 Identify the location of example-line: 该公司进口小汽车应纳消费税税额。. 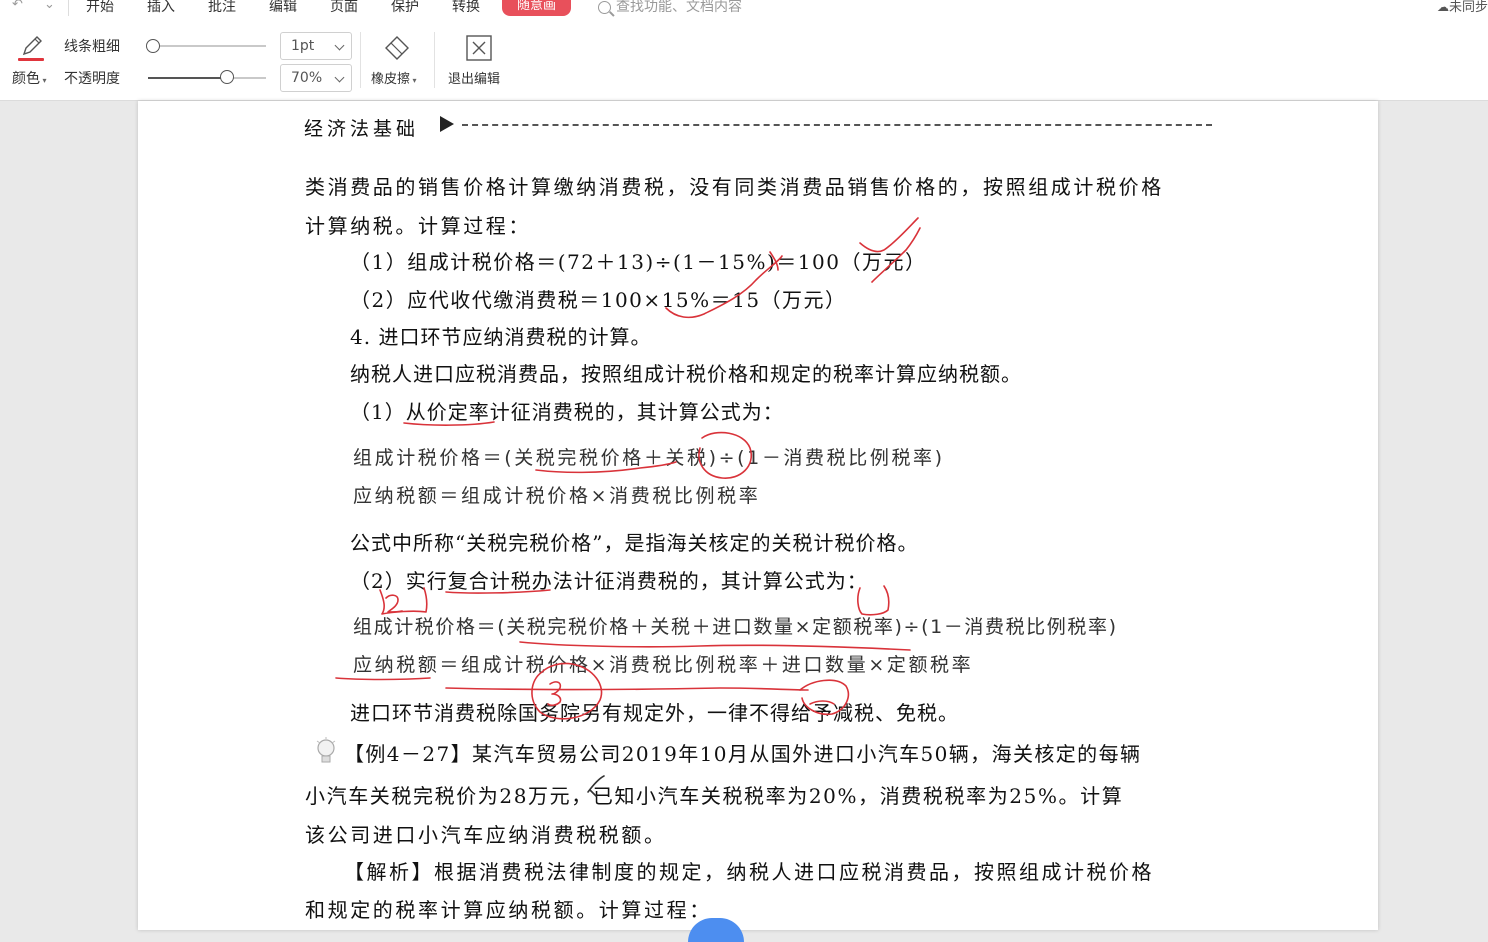
(486, 835).